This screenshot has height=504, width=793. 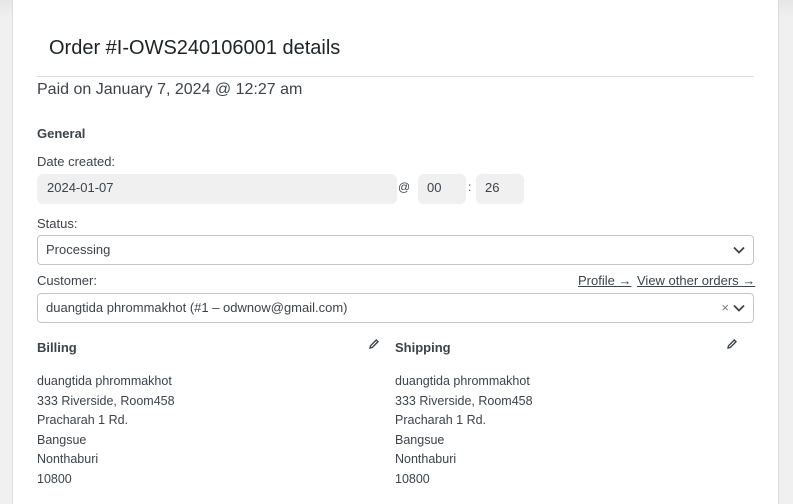 What do you see at coordinates (76, 161) in the screenshot?
I see `date-created-label: Date created:` at bounding box center [76, 161].